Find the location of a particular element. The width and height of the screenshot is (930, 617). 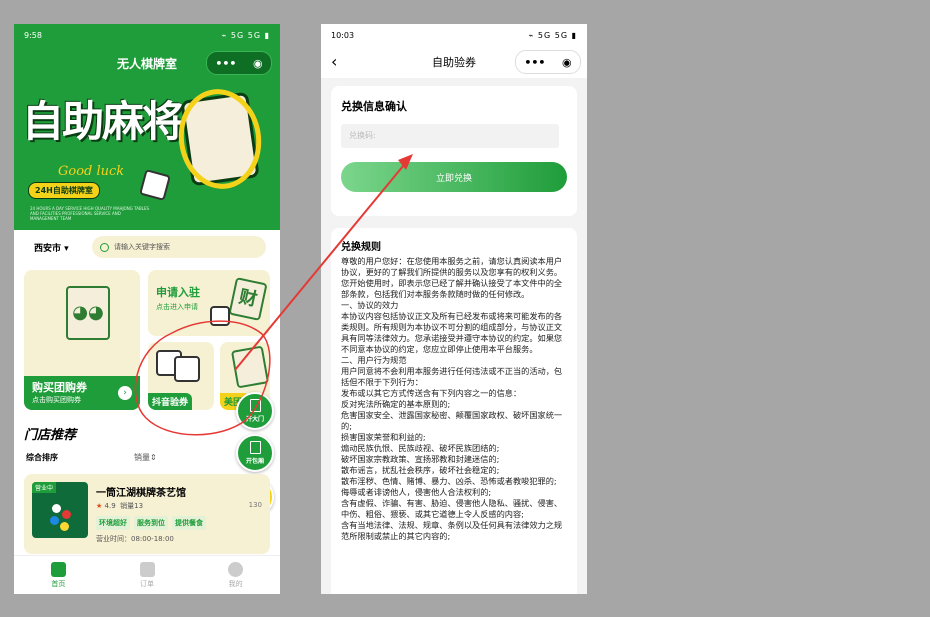

user-icon is located at coordinates (236, 569).